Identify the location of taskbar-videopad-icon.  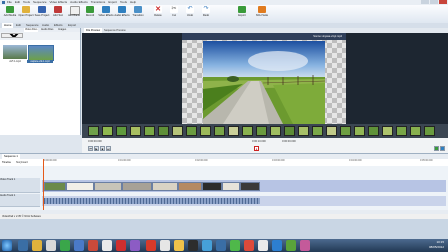
(263, 245).